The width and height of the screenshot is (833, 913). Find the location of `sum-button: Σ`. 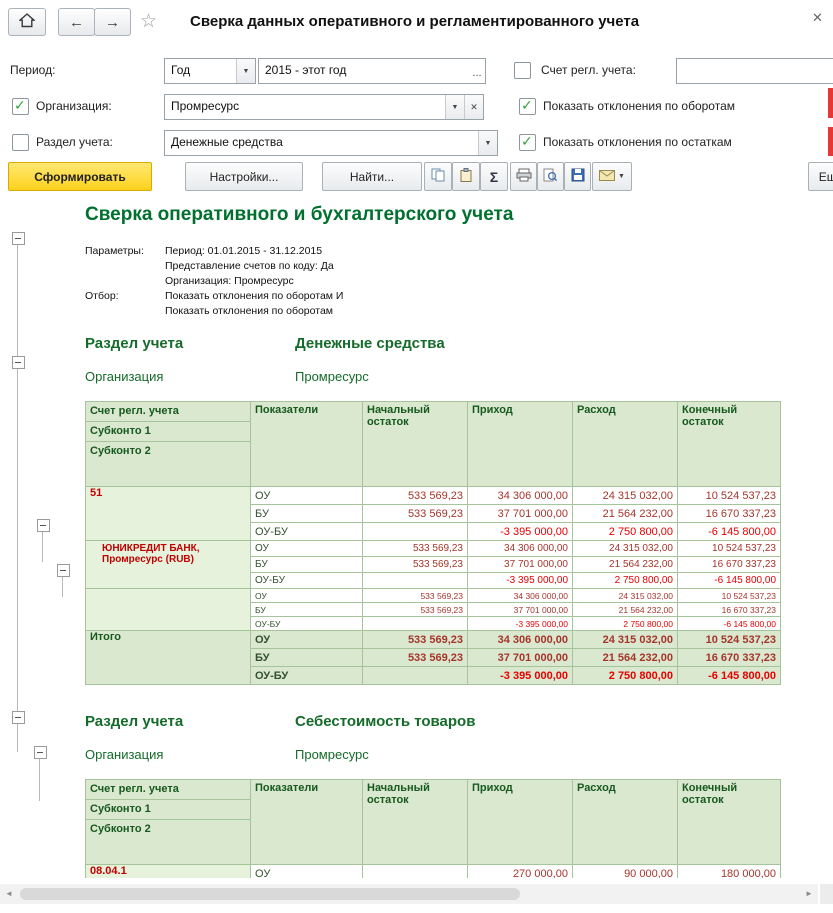

sum-button: Σ is located at coordinates (494, 176).